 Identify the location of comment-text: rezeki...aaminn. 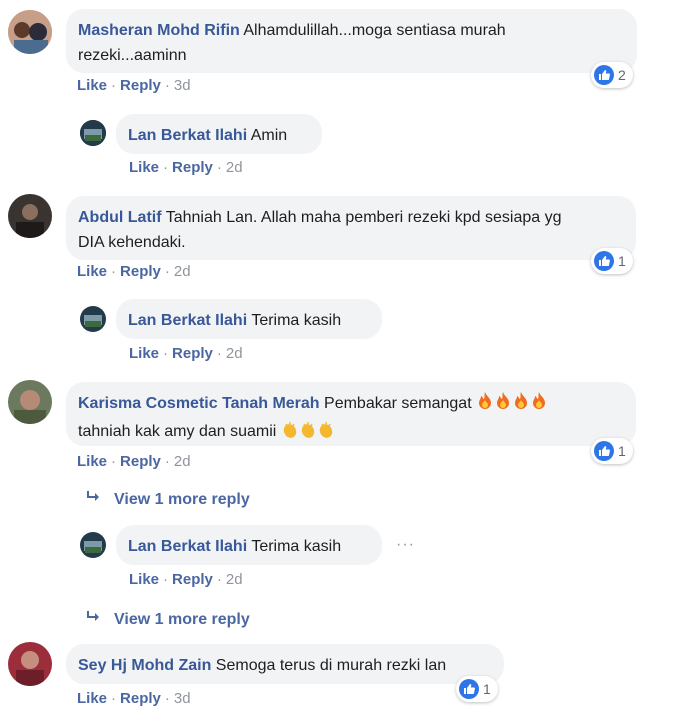
(132, 55).